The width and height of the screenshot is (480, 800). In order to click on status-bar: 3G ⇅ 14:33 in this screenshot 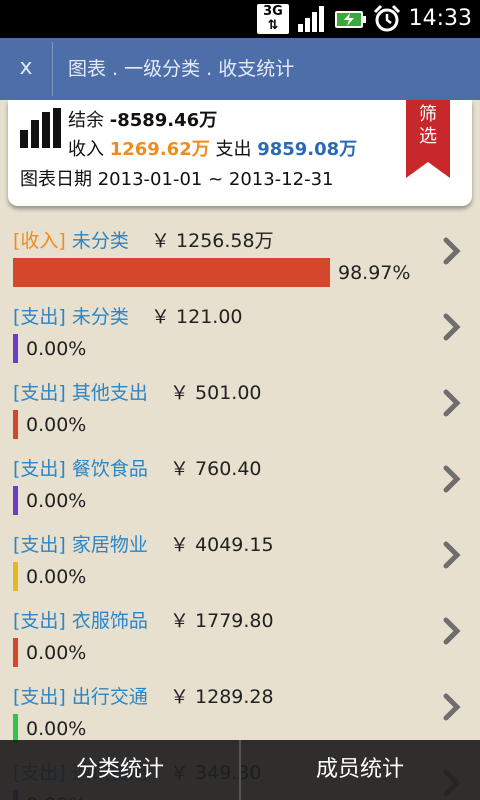, I will do `click(240, 19)`.